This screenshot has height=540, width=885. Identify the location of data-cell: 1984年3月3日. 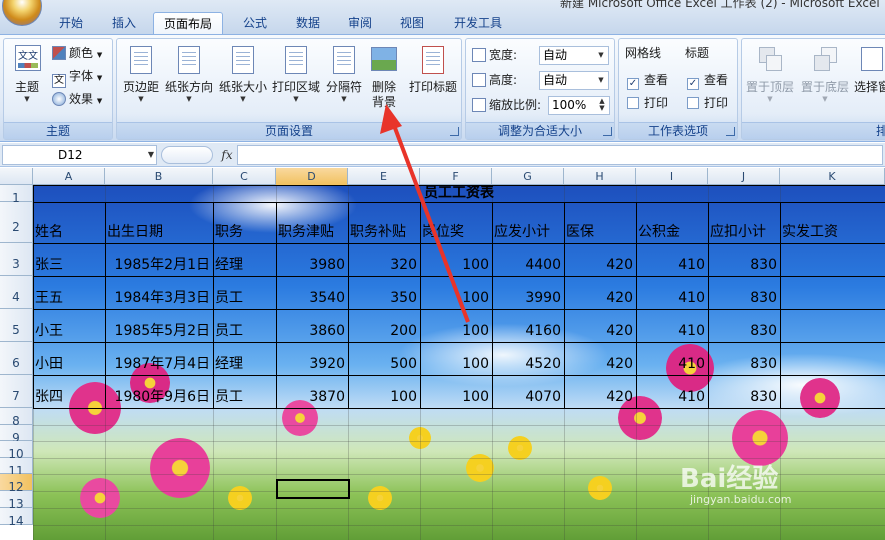
(160, 298).